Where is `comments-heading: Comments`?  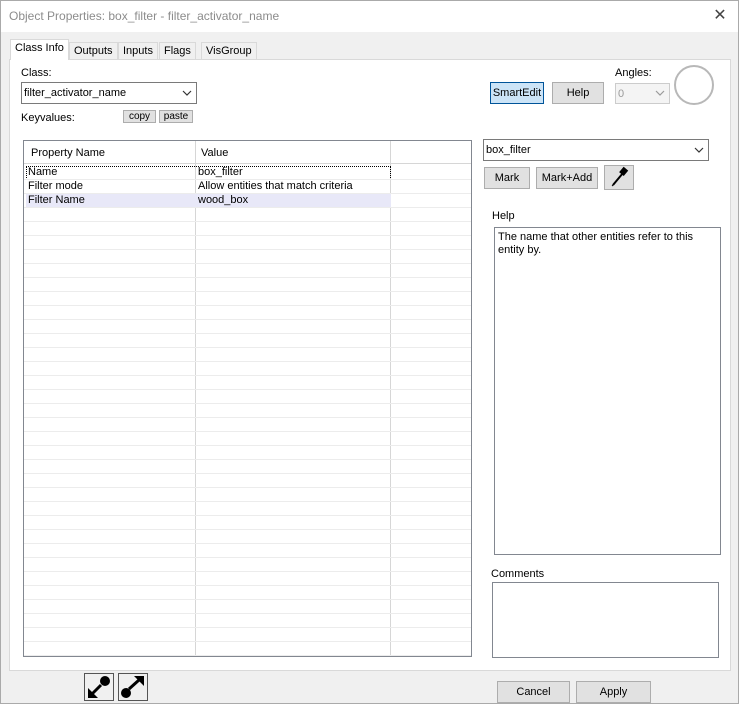
comments-heading: Comments is located at coordinates (518, 574).